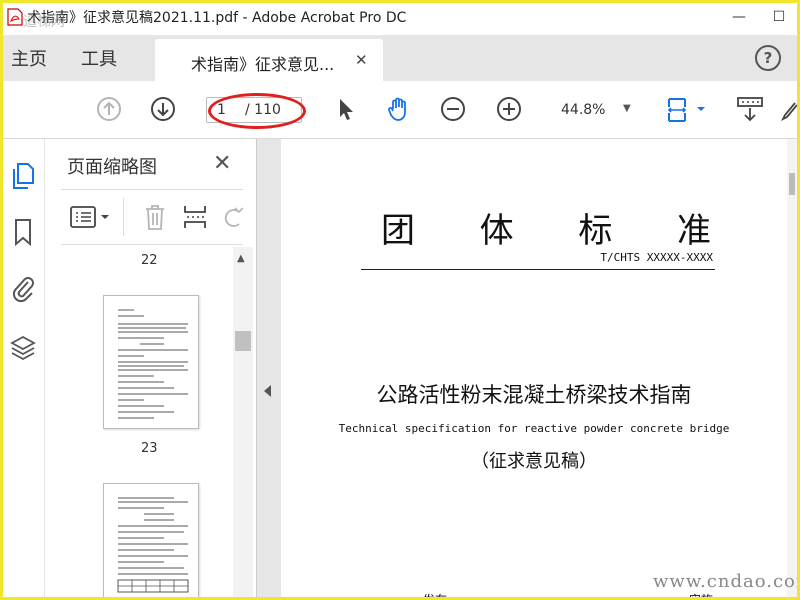 The height and width of the screenshot is (600, 800). What do you see at coordinates (23, 176) in the screenshot?
I see `page-thumbnails-icon` at bounding box center [23, 176].